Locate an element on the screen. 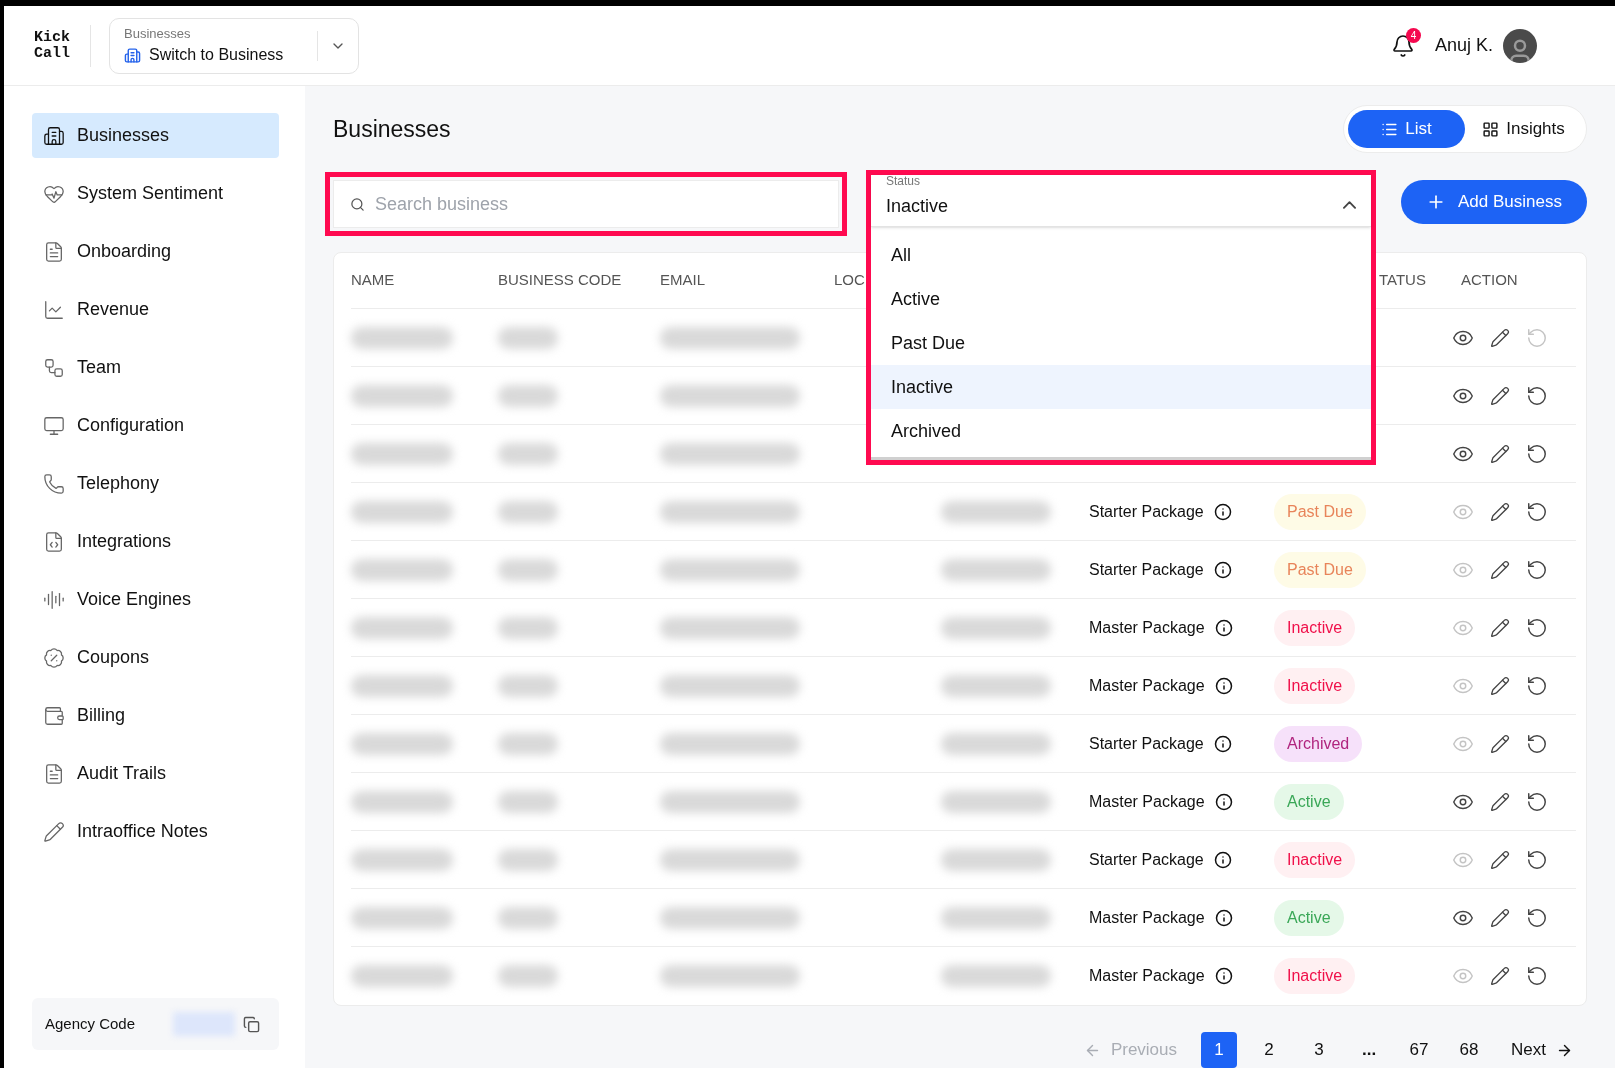 The height and width of the screenshot is (1068, 1615). page-button: 2 is located at coordinates (1269, 1050).